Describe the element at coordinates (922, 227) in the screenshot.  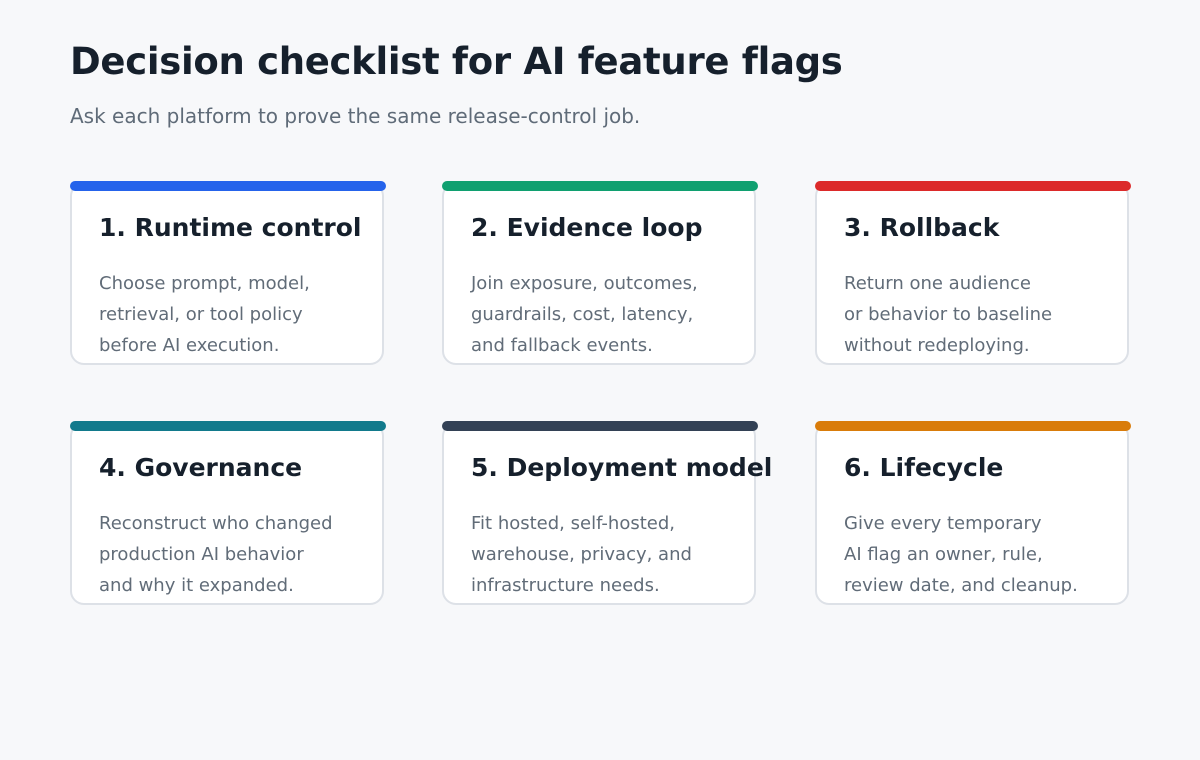
I see `card-title: 3. Rollback` at that location.